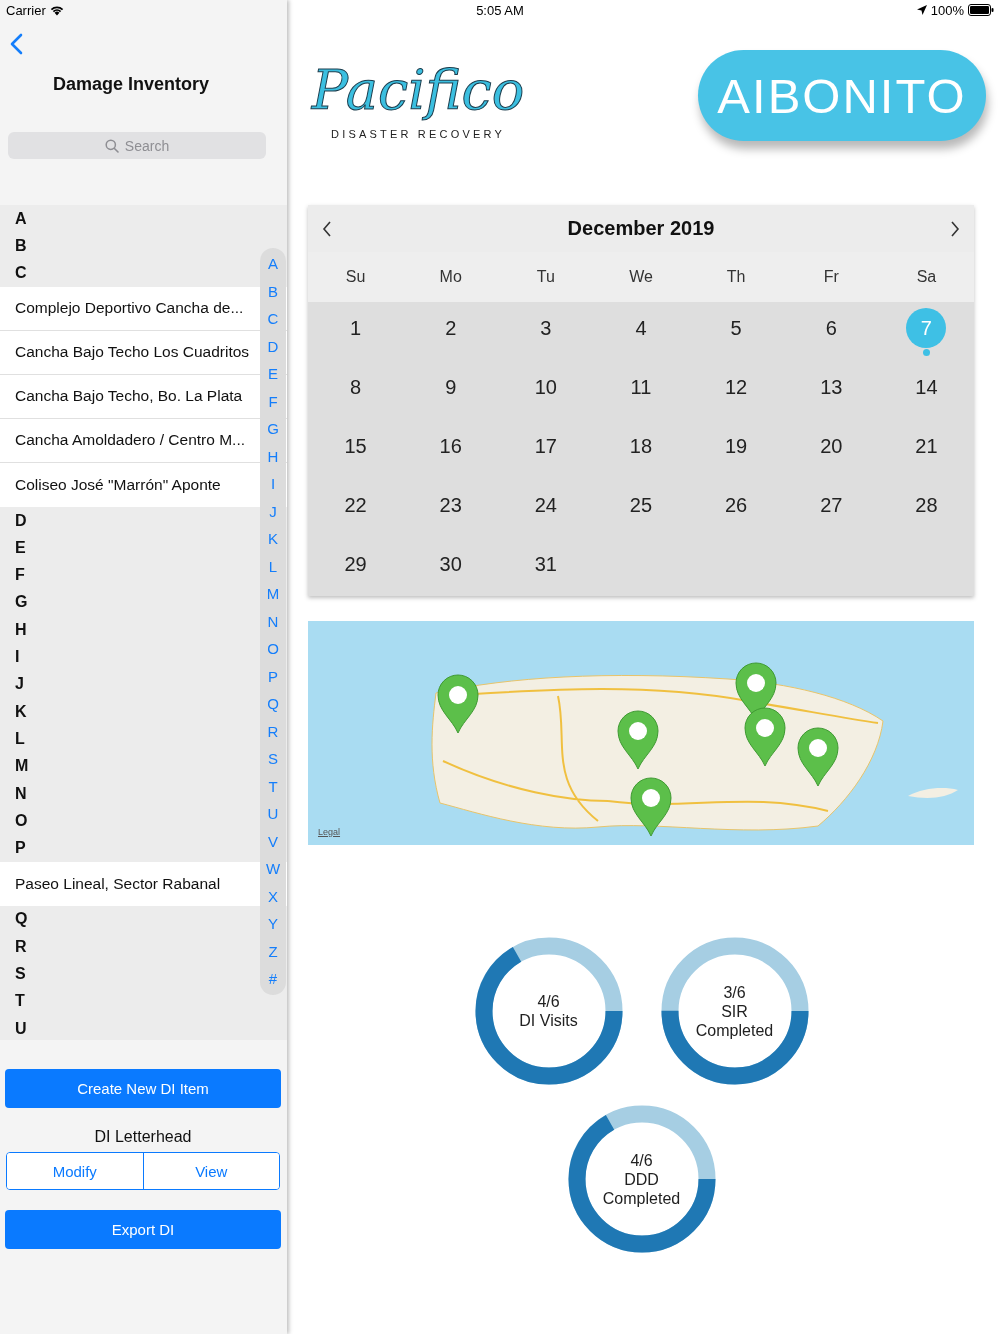 The width and height of the screenshot is (1000, 1334). I want to click on calendar-day: 12, so click(736, 387).